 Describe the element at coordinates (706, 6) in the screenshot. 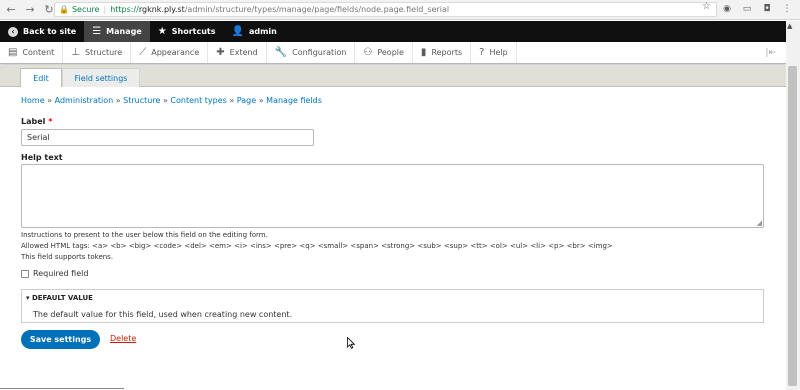

I see `bookmark-star-icon: ☆` at that location.